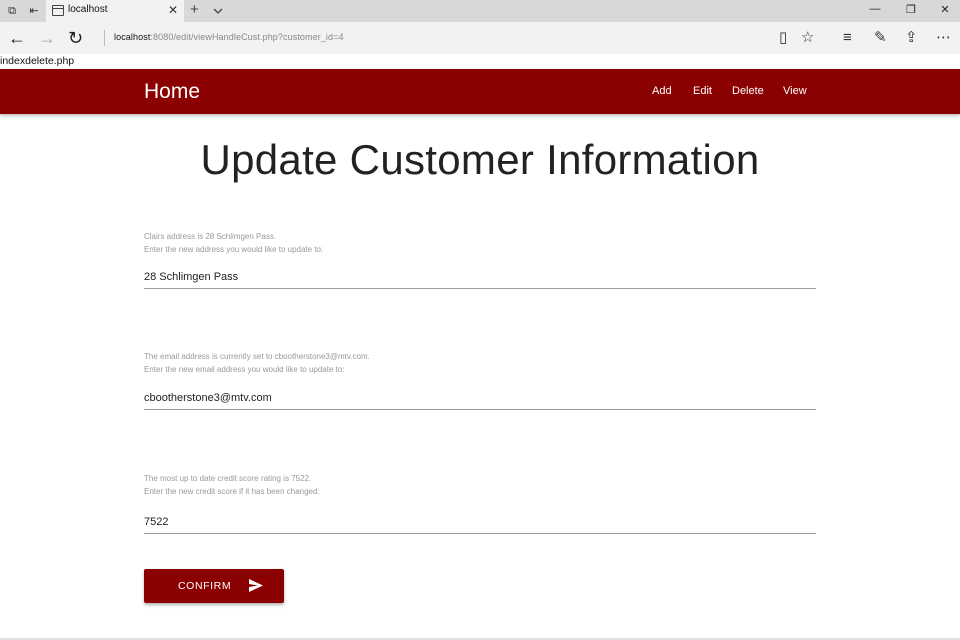 The image size is (960, 640). Describe the element at coordinates (480, 277) in the screenshot. I see `address-input: 28 Schlimgen Pass` at that location.